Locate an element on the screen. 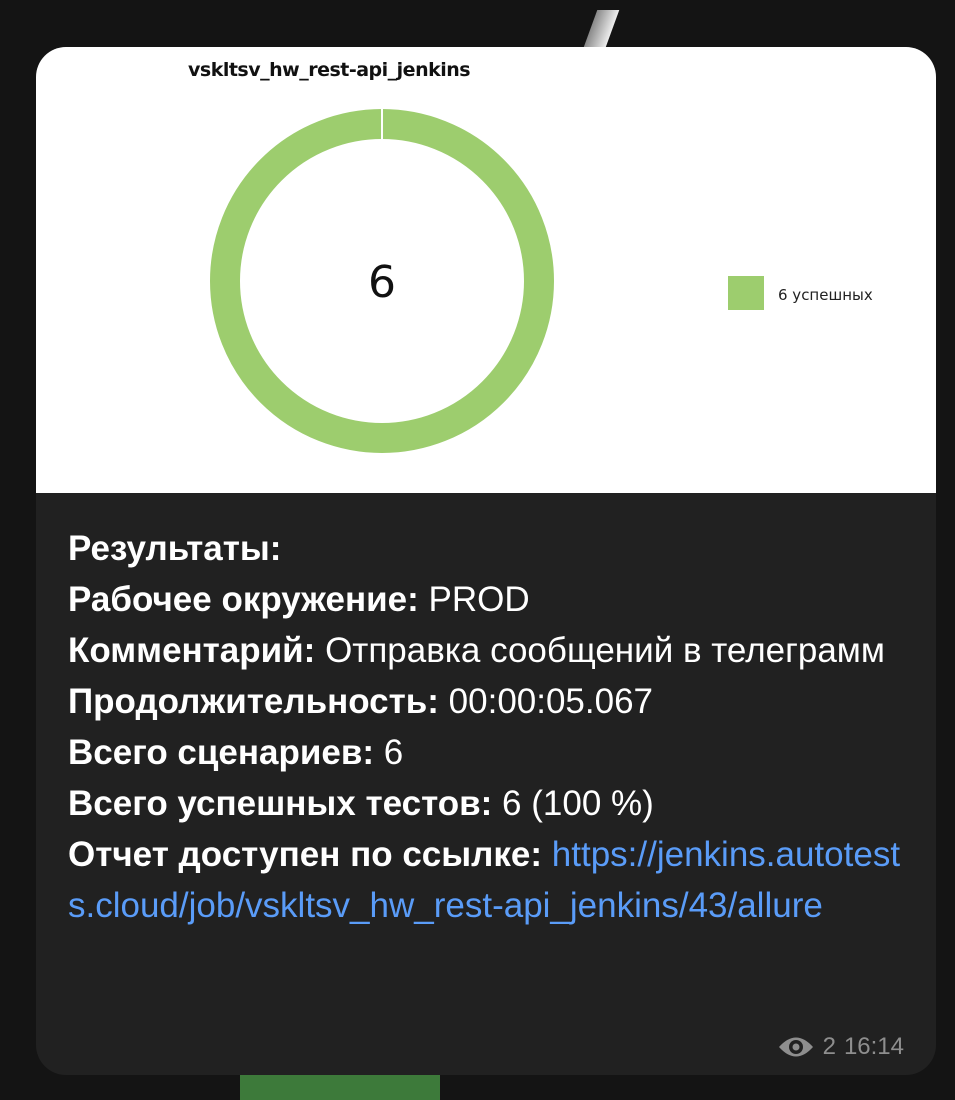 The image size is (955, 1100). line-value: 00:00:05.067 is located at coordinates (546, 701).